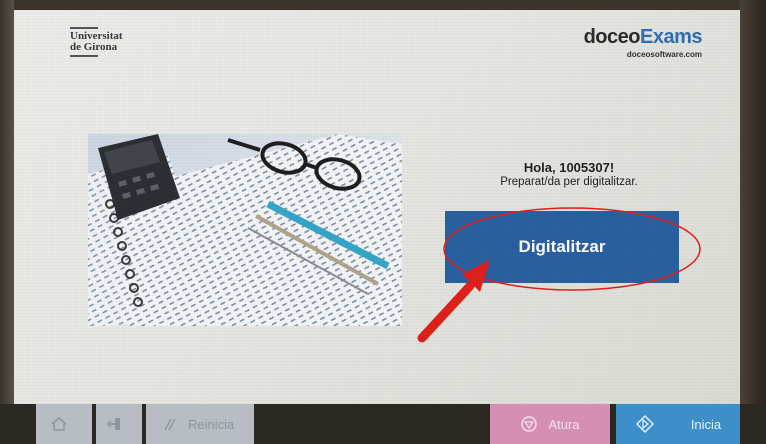 This screenshot has height=444, width=766. I want to click on device-bezel-left, so click(7, 222).